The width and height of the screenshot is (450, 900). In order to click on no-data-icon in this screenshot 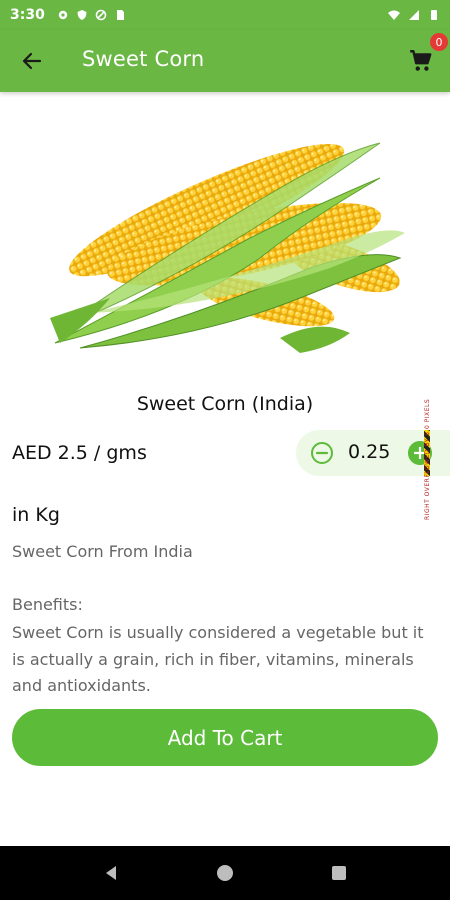, I will do `click(101, 15)`.